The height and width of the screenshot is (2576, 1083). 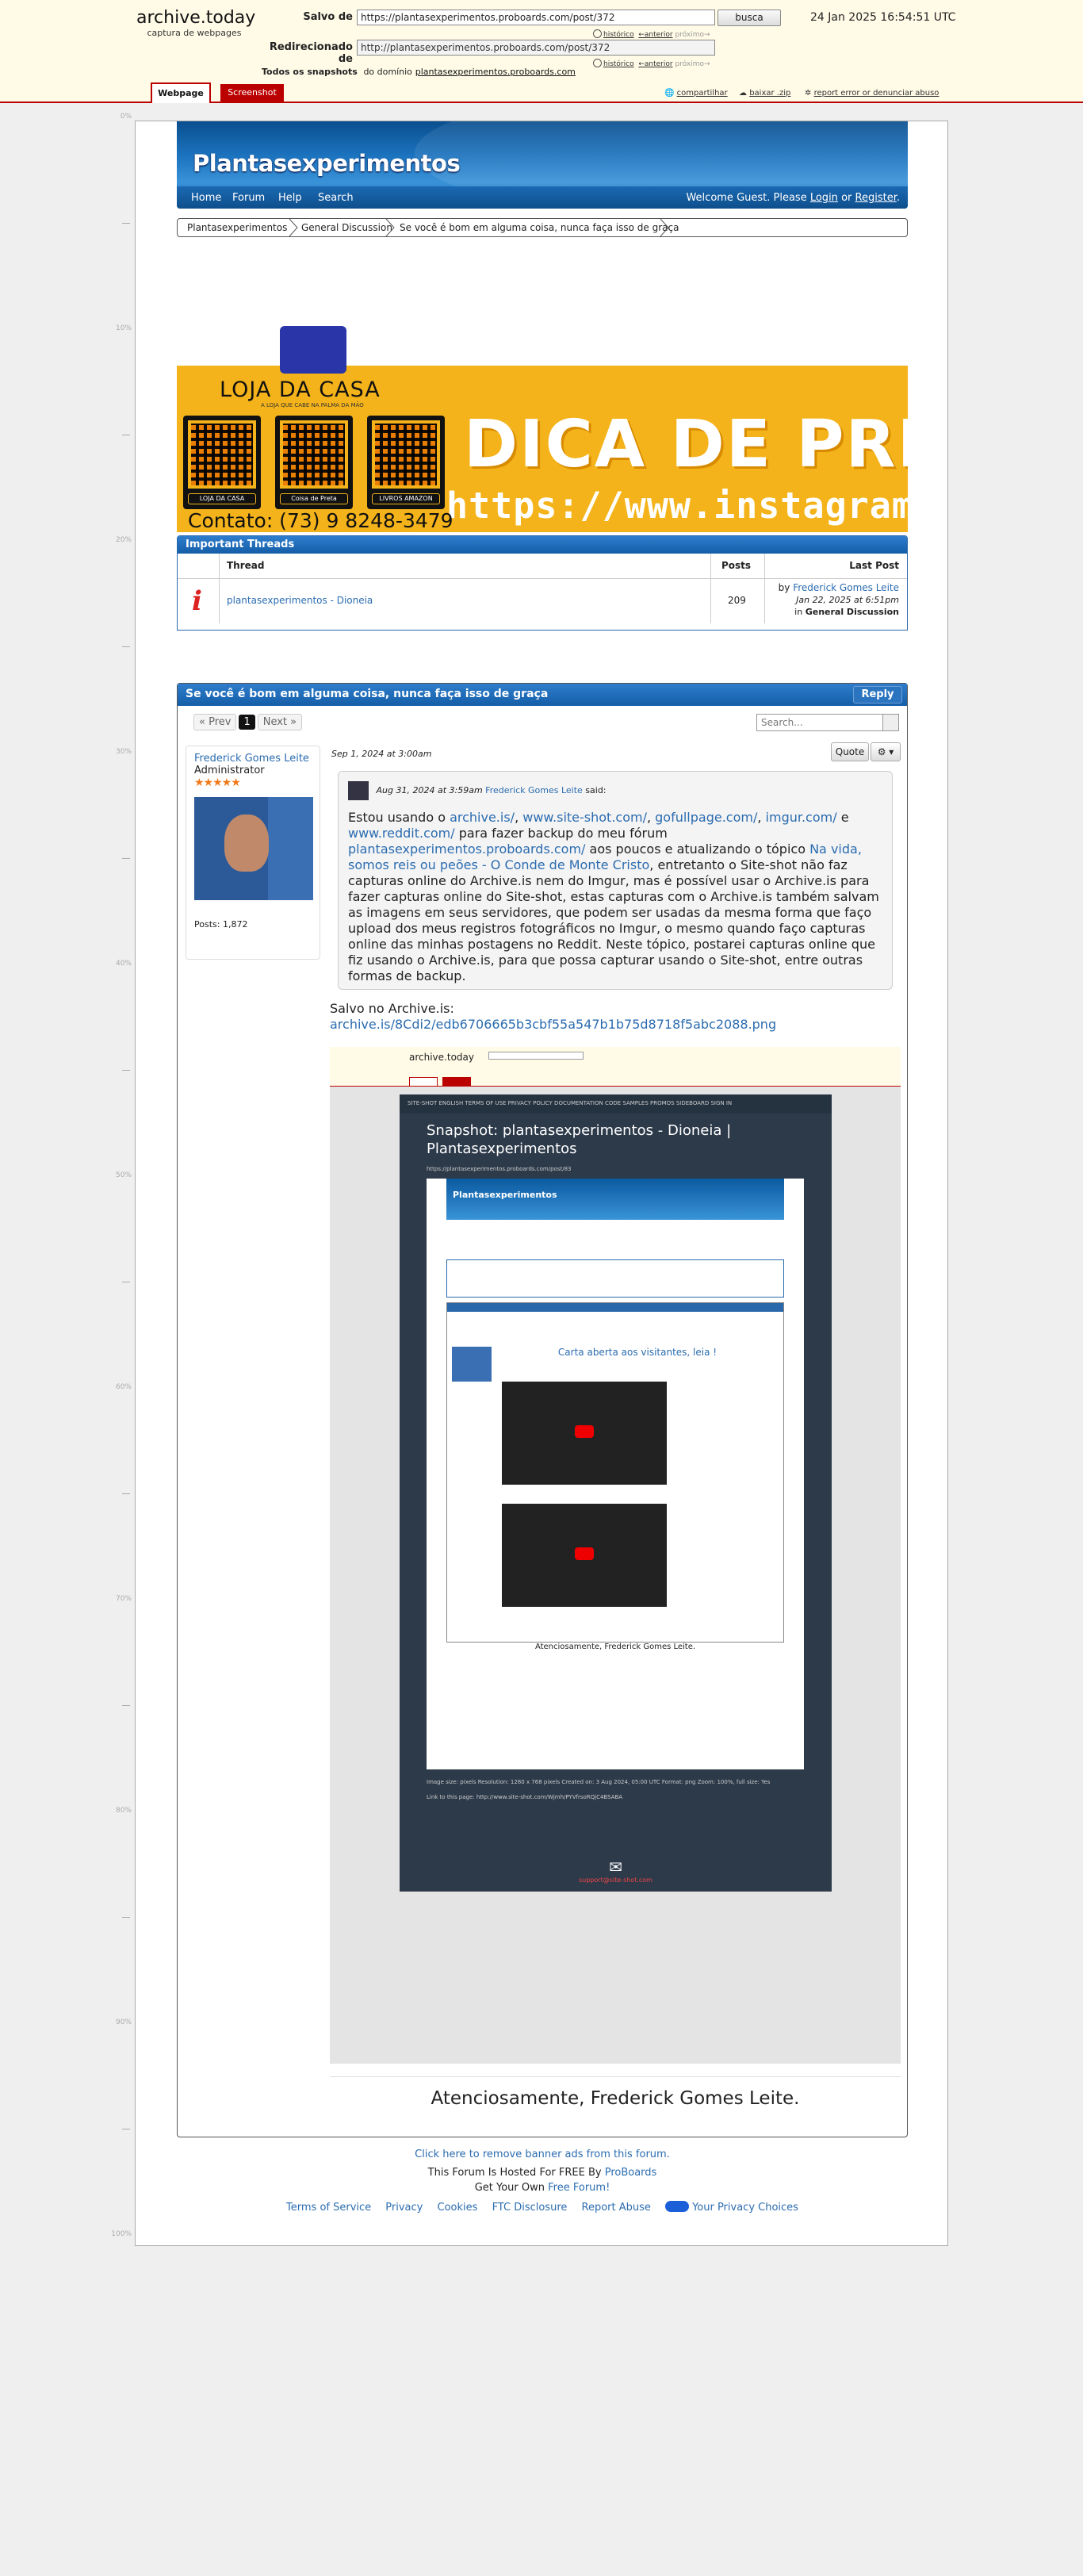 What do you see at coordinates (237, 228) in the screenshot?
I see `breadcrumb-home: Plantasexperimentos` at bounding box center [237, 228].